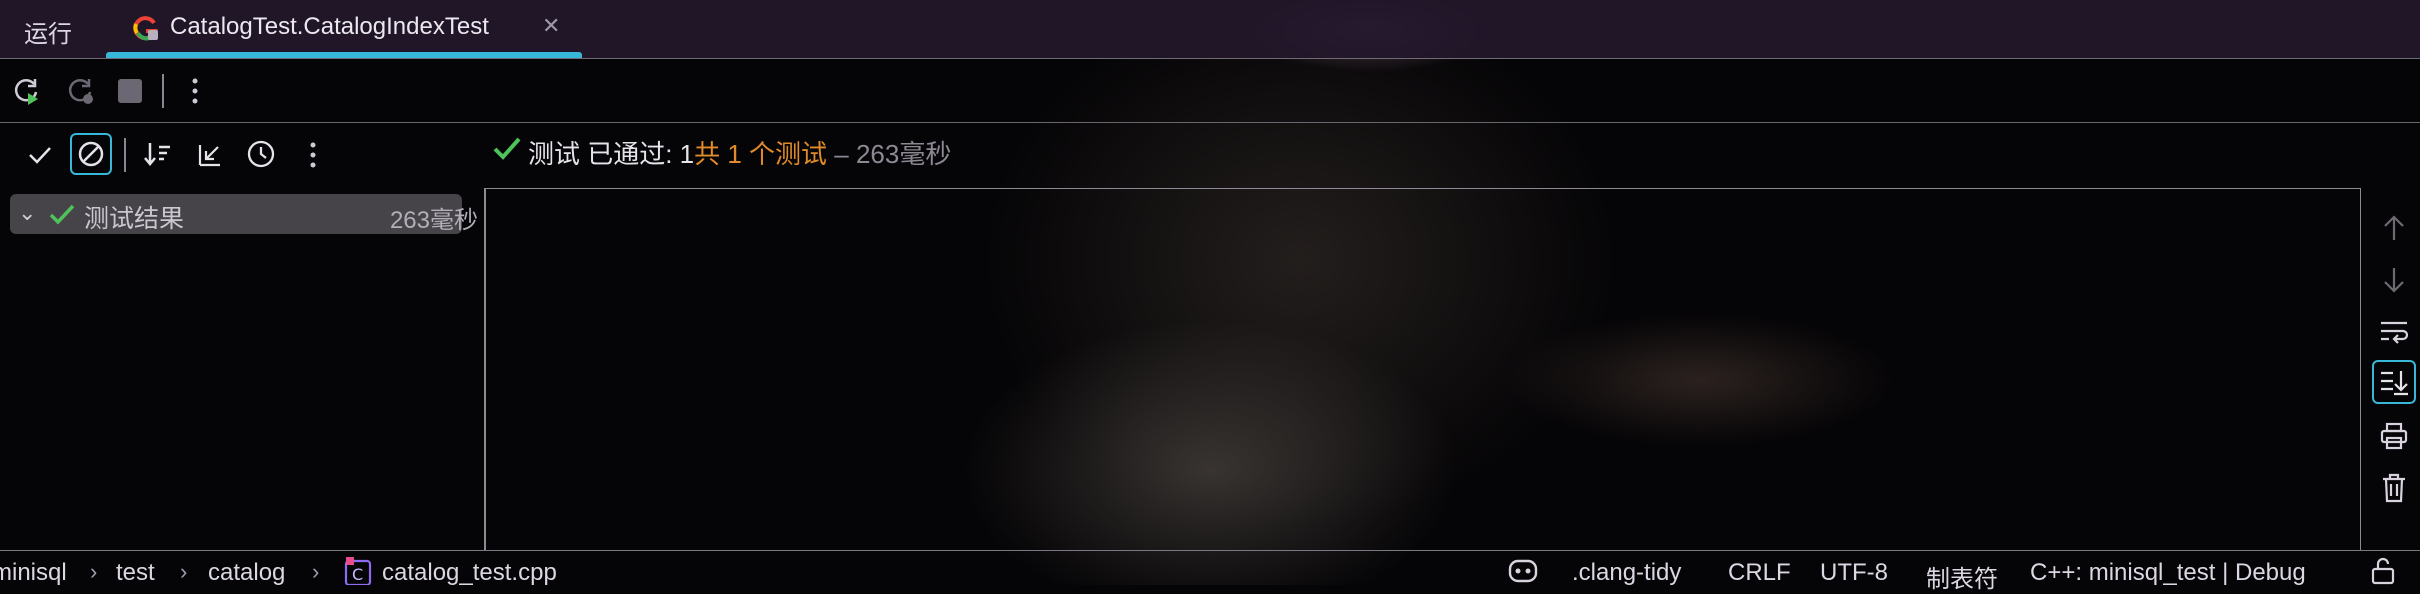 The width and height of the screenshot is (2420, 594). I want to click on down-icon, so click(2394, 280).